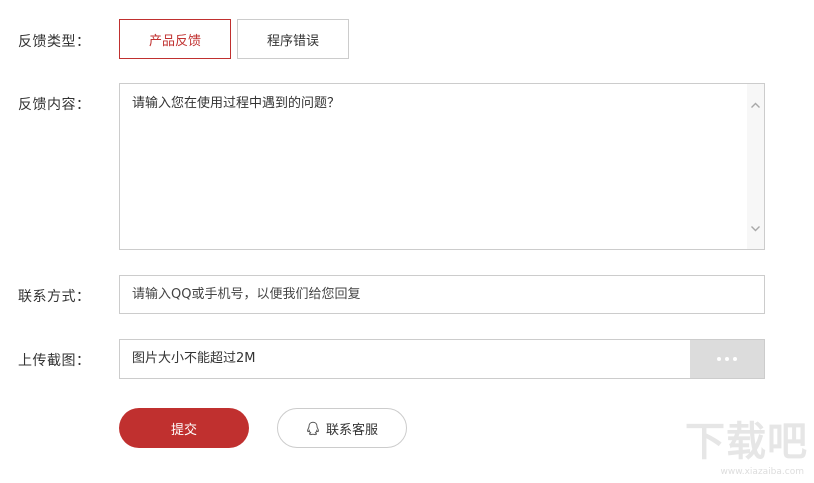 The width and height of the screenshot is (814, 483). What do you see at coordinates (442, 359) in the screenshot?
I see `upload-field: 图片大小不能超过2M` at bounding box center [442, 359].